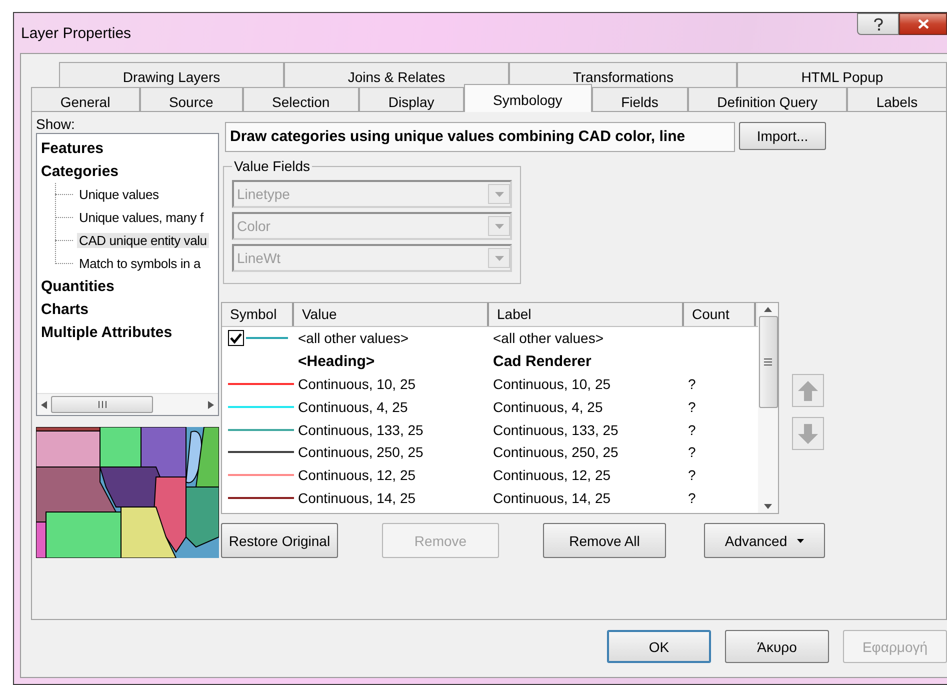 The width and height of the screenshot is (947, 685). What do you see at coordinates (528, 98) in the screenshot?
I see `tab: Symbology` at bounding box center [528, 98].